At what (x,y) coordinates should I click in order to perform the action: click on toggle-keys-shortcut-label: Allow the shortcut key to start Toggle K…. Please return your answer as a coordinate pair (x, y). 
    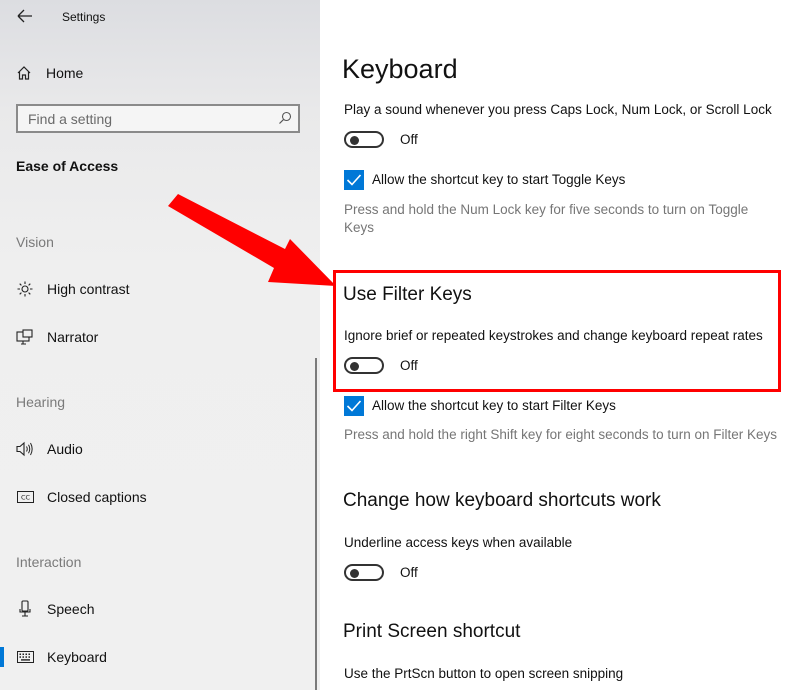
    Looking at the image, I should click on (499, 179).